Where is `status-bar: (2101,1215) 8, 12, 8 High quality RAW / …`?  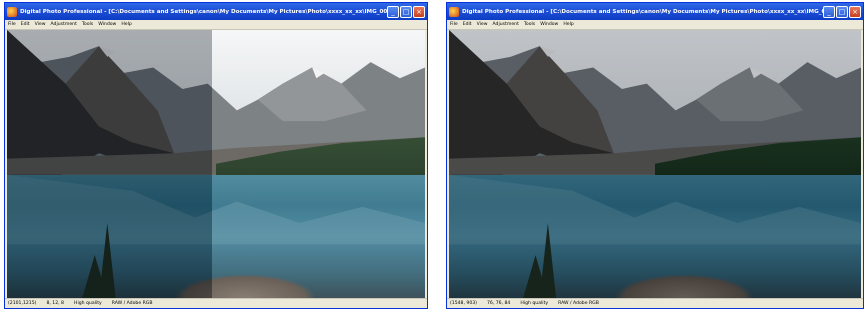
status-bar: (2101,1215) 8, 12, 8 High quality RAW / … is located at coordinates (216, 303).